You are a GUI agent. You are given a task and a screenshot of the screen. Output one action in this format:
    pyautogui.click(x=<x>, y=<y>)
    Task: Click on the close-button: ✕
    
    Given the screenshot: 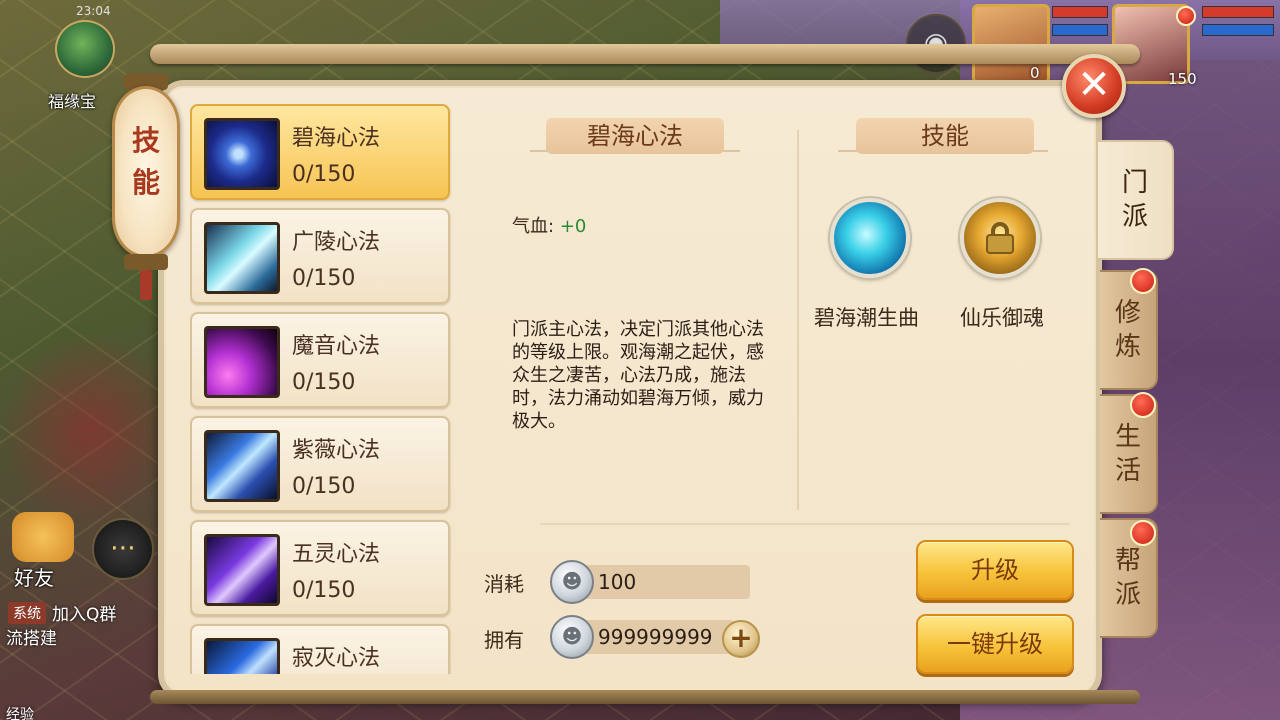 What is the action you would take?
    pyautogui.click(x=1094, y=86)
    